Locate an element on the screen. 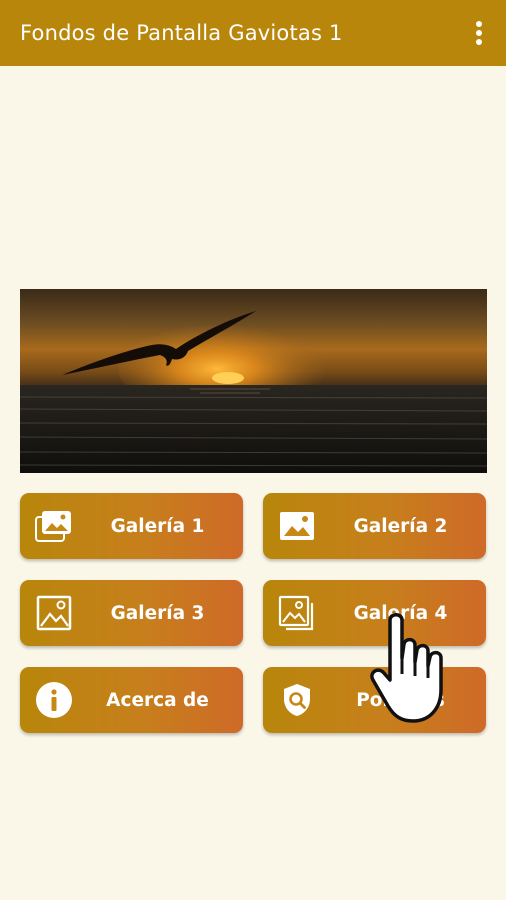 Image resolution: width=506 pixels, height=900 pixels. policies-button: Políticas is located at coordinates (374, 700).